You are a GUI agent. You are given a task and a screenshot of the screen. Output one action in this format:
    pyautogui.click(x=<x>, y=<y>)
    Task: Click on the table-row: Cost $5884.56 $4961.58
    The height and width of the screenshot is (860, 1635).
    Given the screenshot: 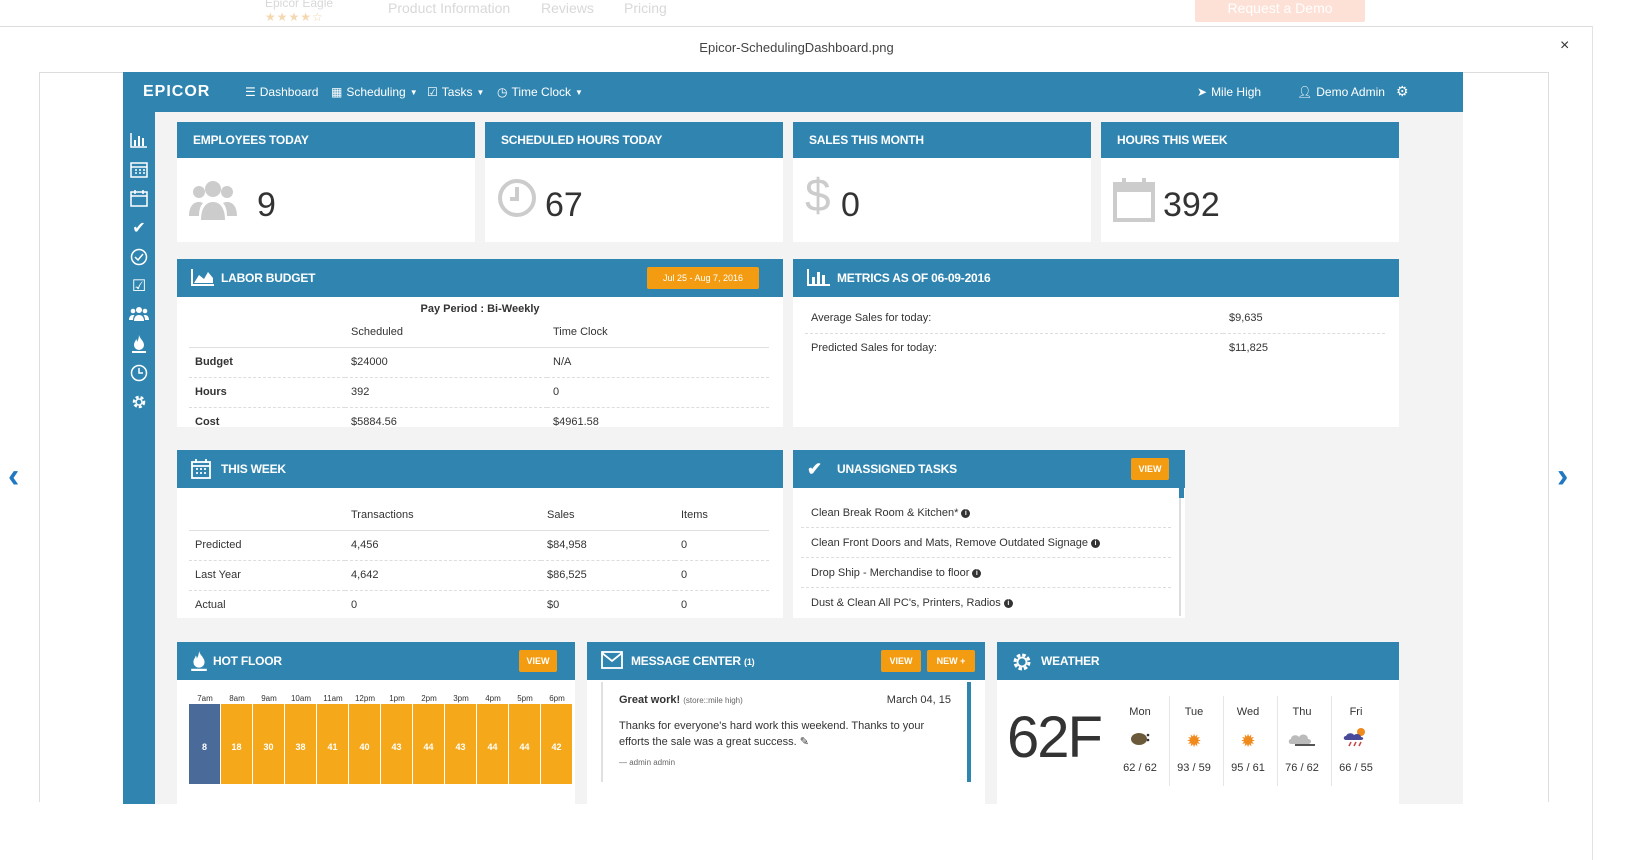 What is the action you would take?
    pyautogui.click(x=397, y=422)
    